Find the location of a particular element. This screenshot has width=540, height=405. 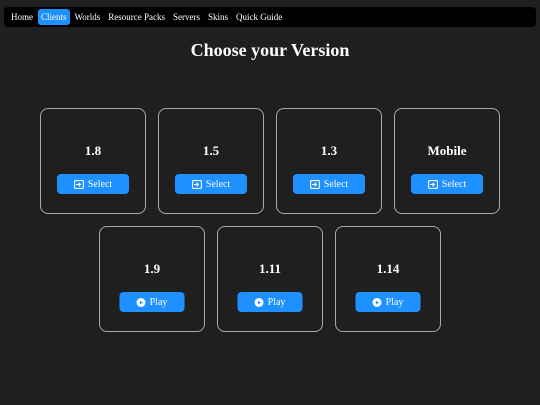

version-card-1-5: 1.5 Select is located at coordinates (211, 161).